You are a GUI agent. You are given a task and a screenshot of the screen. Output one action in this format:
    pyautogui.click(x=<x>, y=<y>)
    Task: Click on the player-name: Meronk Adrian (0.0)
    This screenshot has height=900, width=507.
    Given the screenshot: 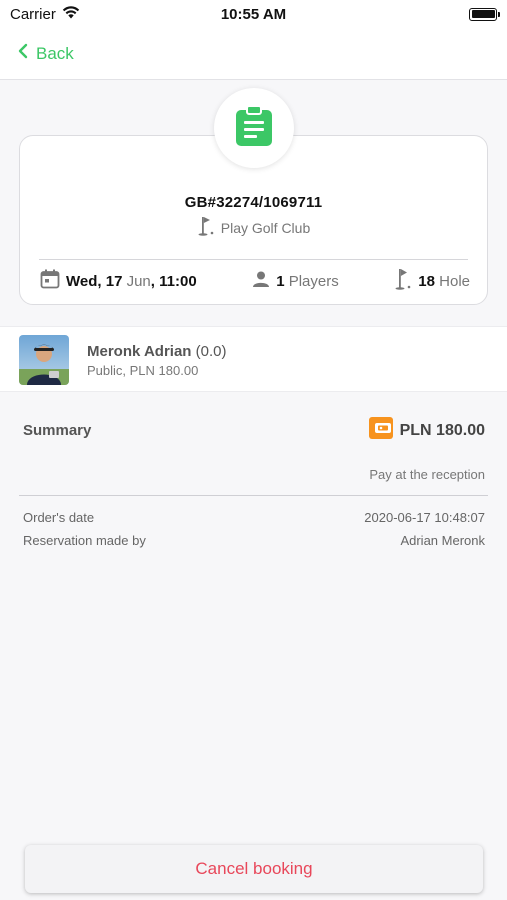 What is the action you would take?
    pyautogui.click(x=156, y=351)
    